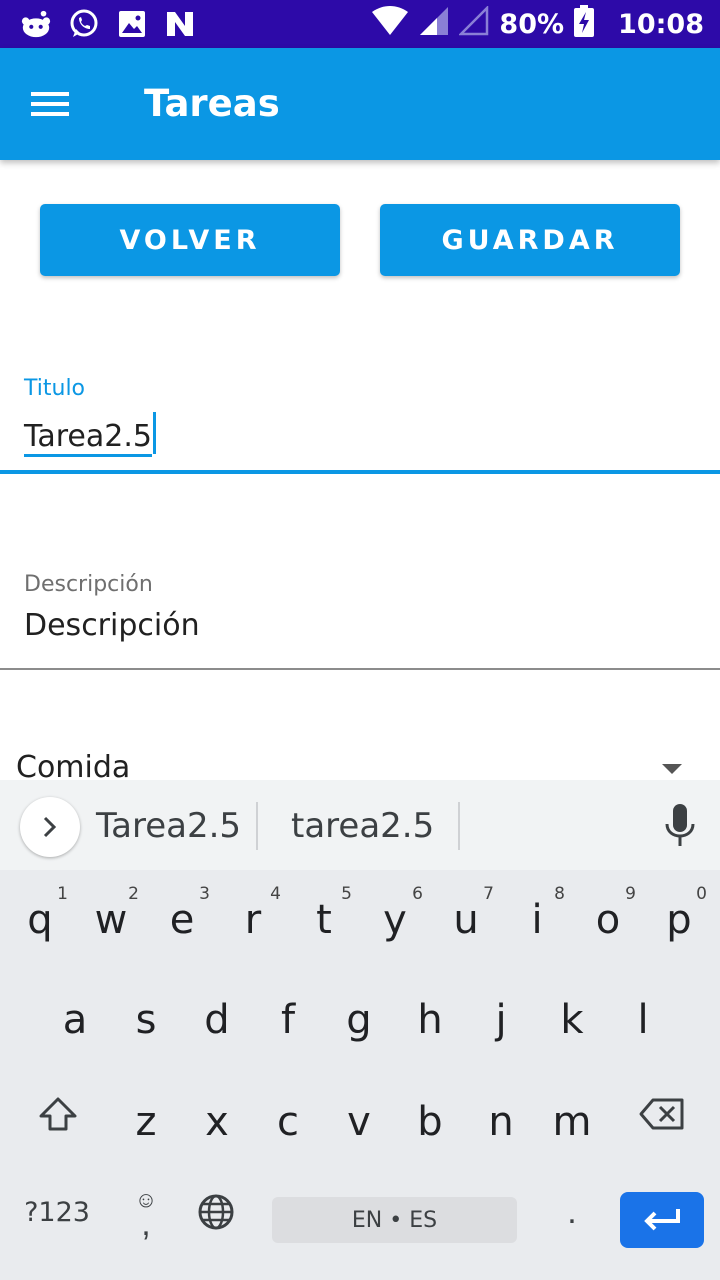 This screenshot has height=1280, width=720. I want to click on microphone-icon, so click(680, 826).